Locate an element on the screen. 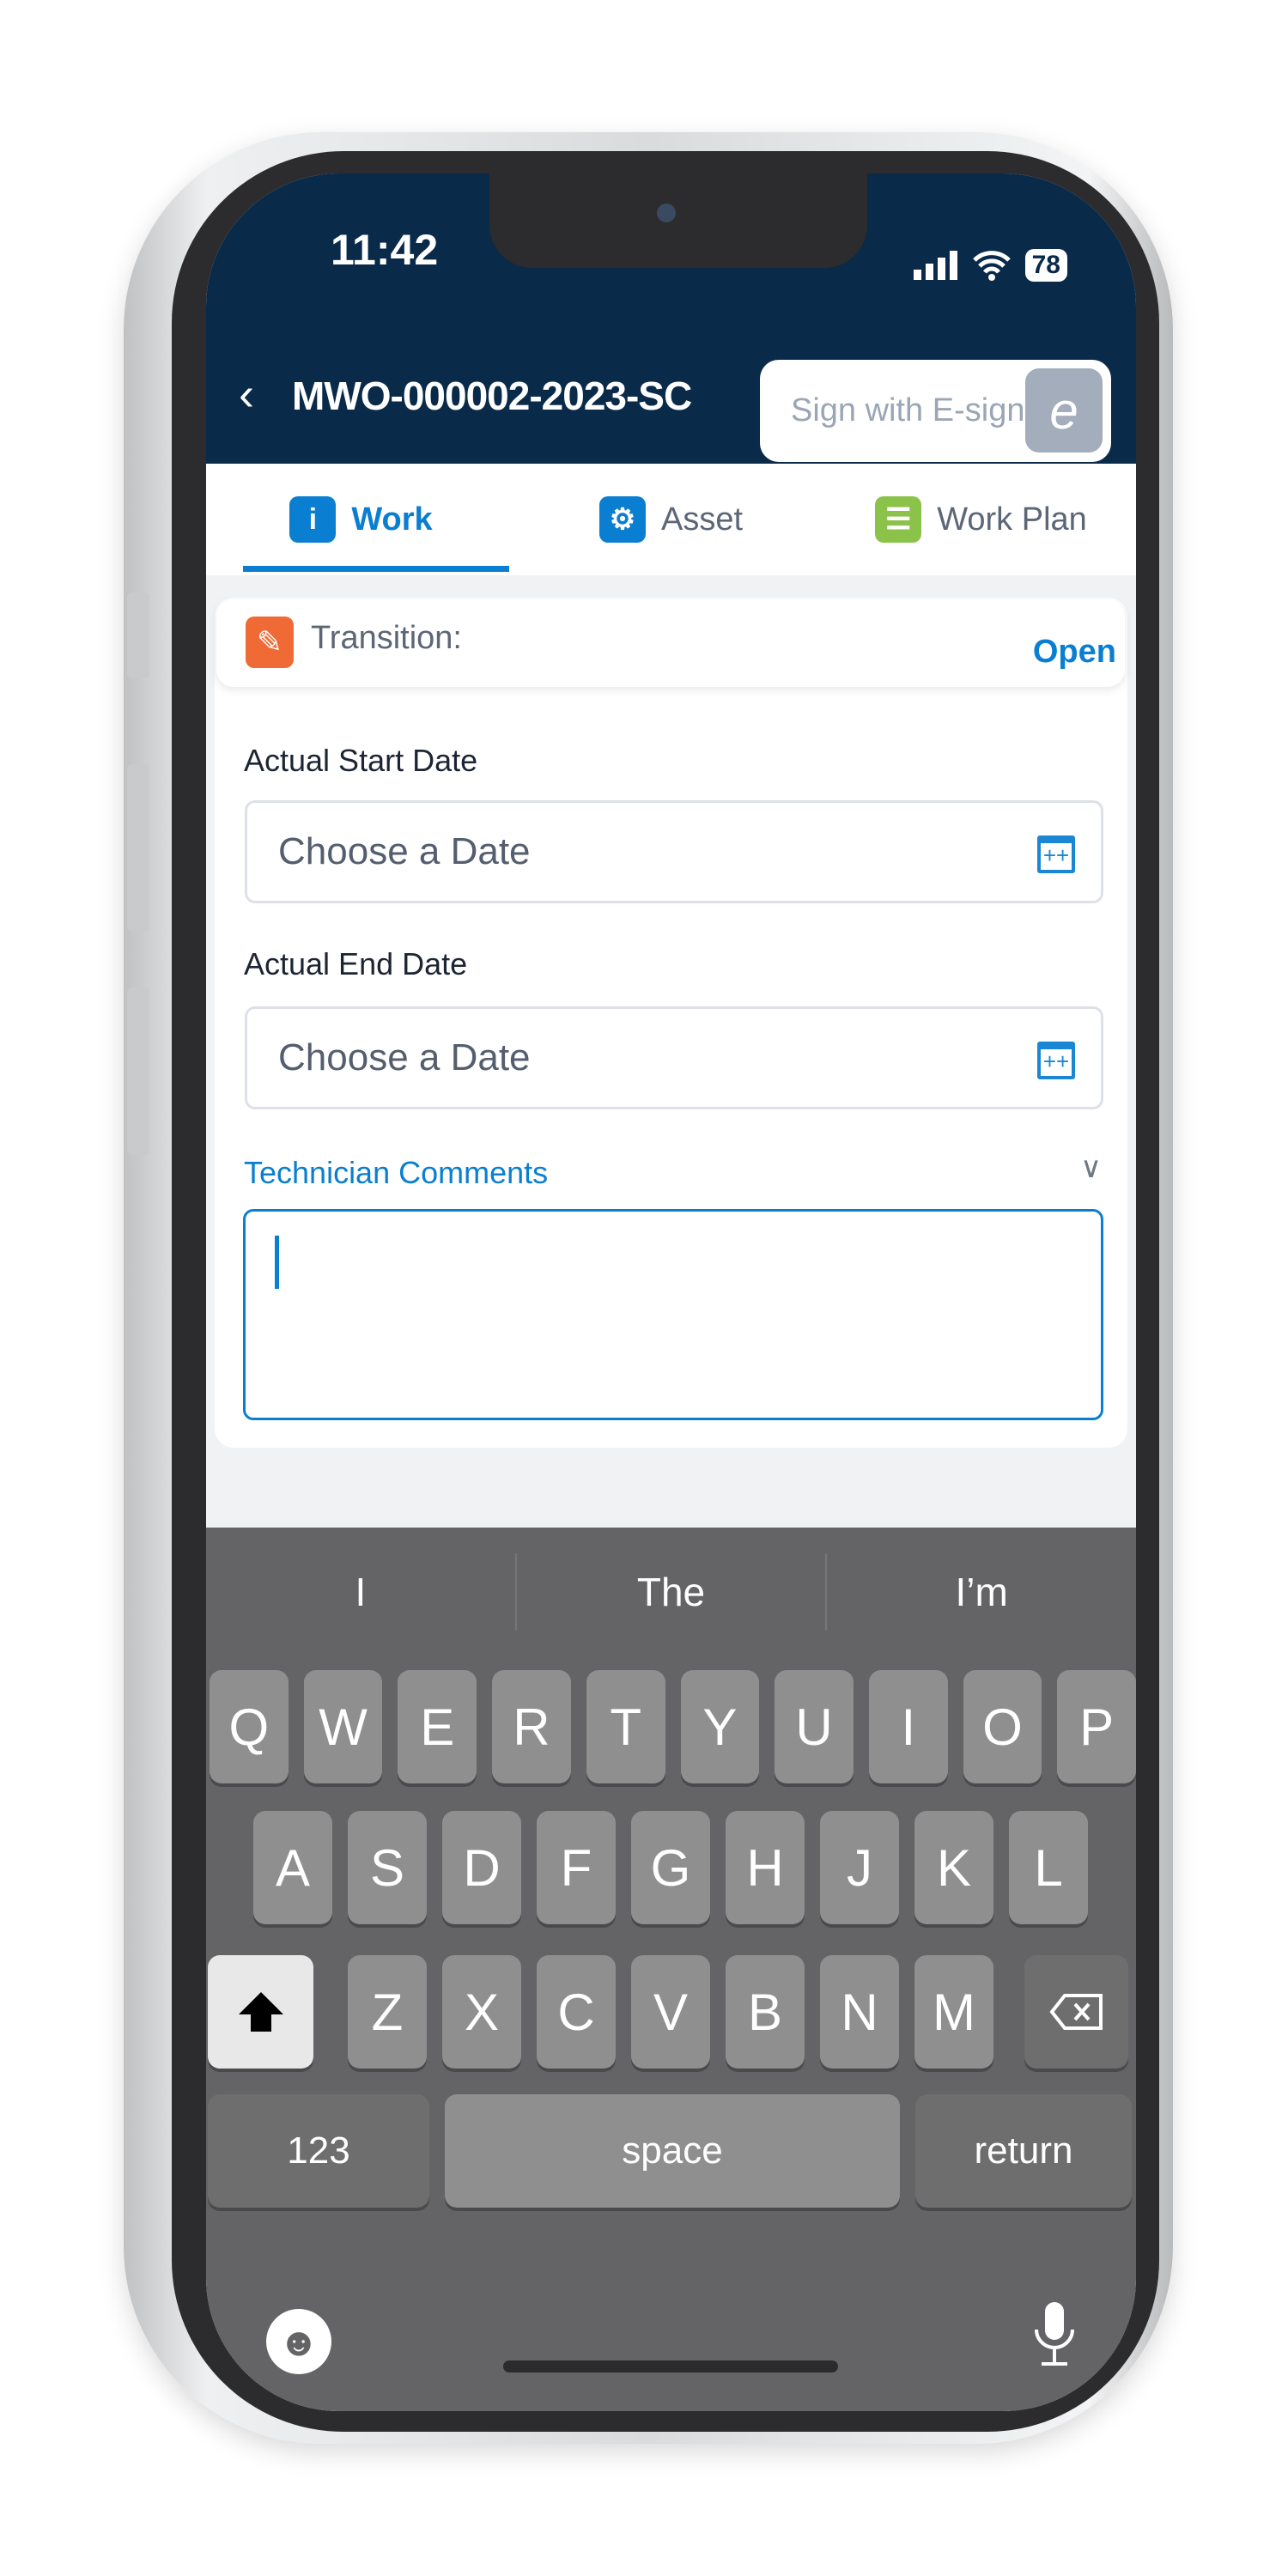 Image resolution: width=1288 pixels, height=2576 pixels. esign-button: Sign with E-sign e is located at coordinates (936, 411).